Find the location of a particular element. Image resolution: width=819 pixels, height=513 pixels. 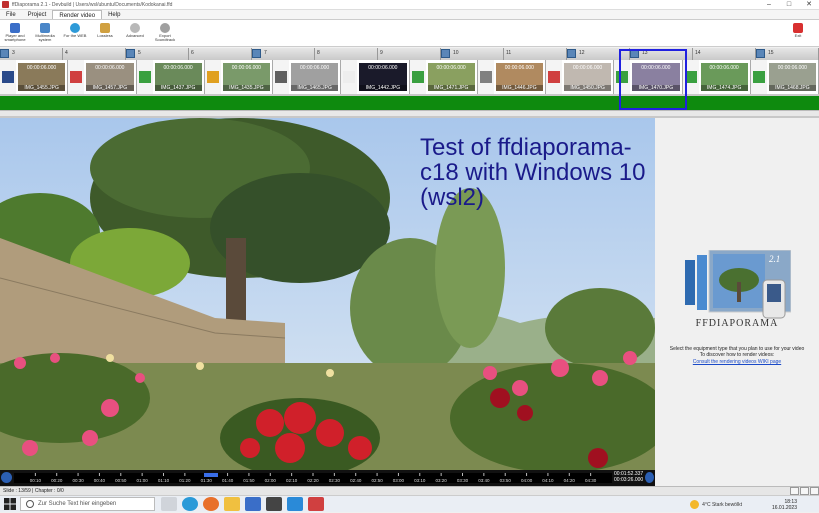

soundtrack-track is located at coordinates (409, 103).